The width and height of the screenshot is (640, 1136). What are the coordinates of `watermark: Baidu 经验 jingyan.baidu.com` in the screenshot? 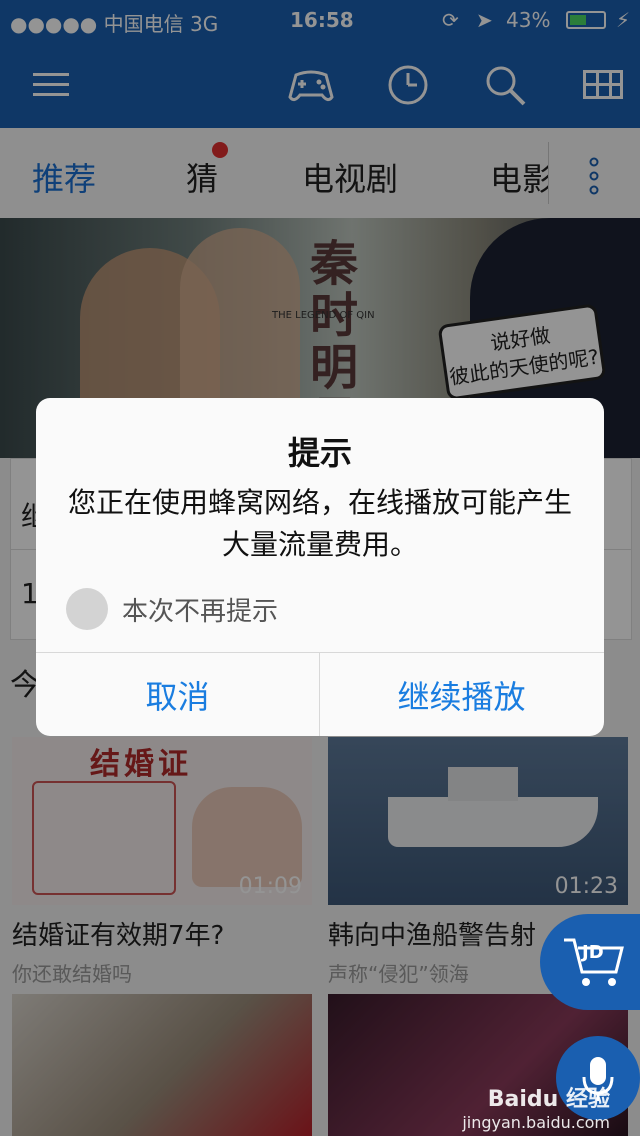 It's located at (536, 1106).